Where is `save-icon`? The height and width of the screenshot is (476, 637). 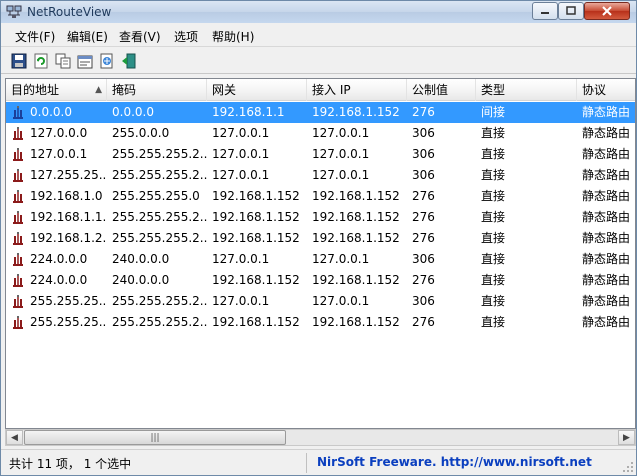 save-icon is located at coordinates (19, 61).